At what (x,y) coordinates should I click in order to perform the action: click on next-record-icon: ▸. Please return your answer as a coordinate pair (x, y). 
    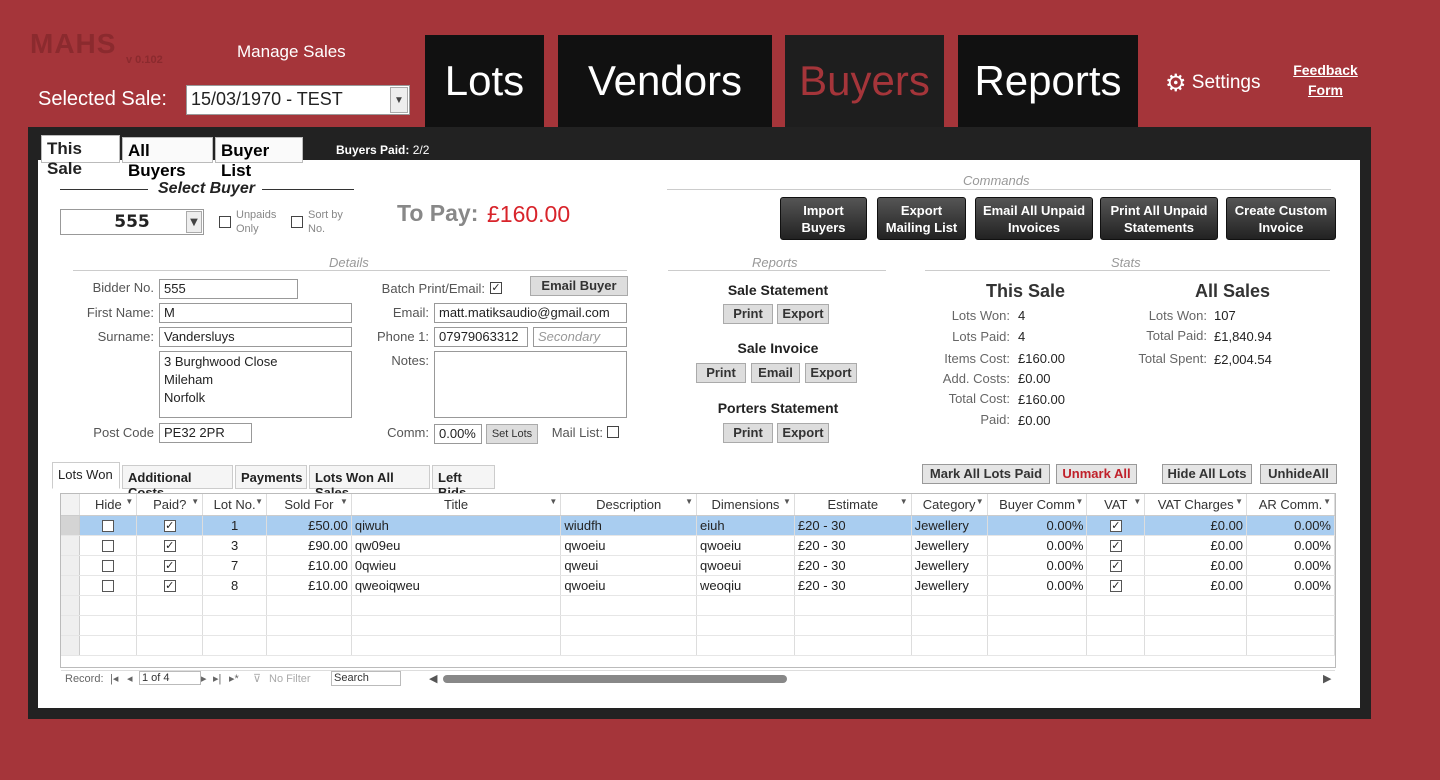
    Looking at the image, I should click on (204, 678).